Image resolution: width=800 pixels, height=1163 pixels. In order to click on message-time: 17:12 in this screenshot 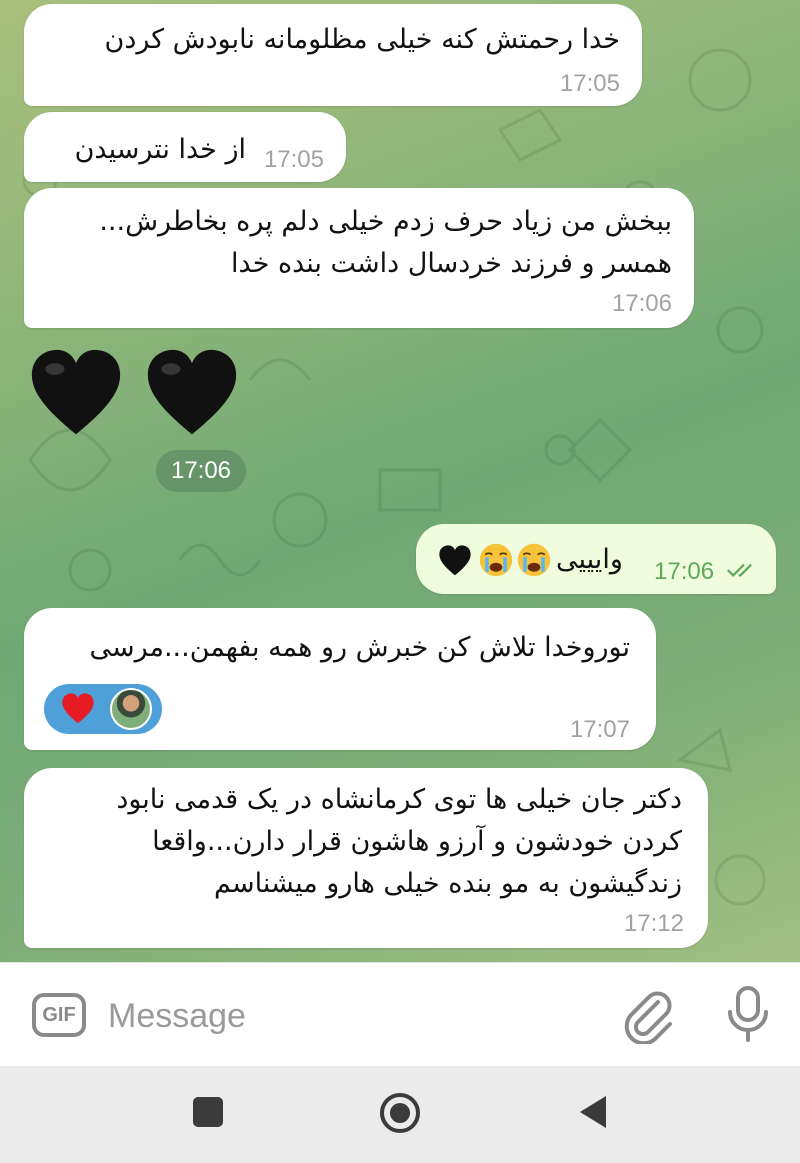, I will do `click(653, 923)`.